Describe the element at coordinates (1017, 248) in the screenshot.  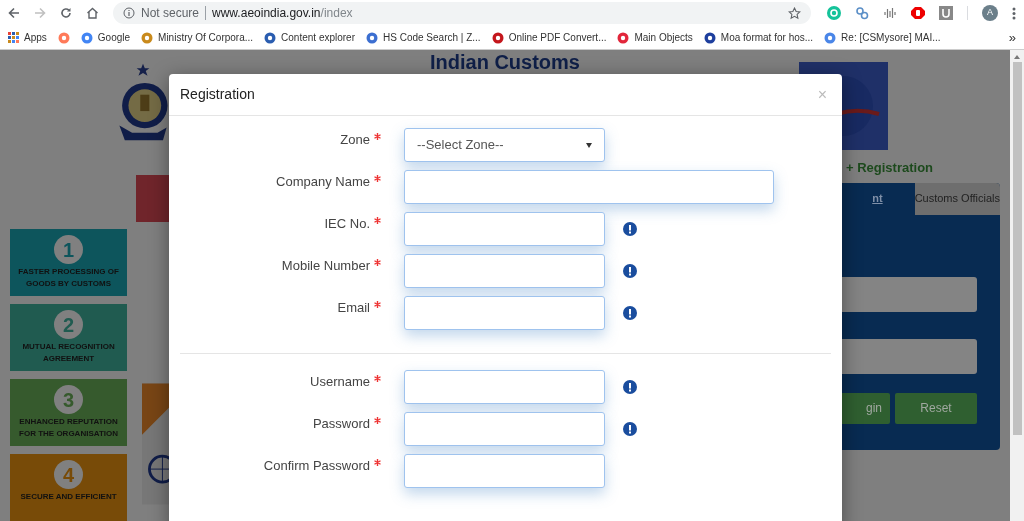
I see `scroll-thumb` at that location.